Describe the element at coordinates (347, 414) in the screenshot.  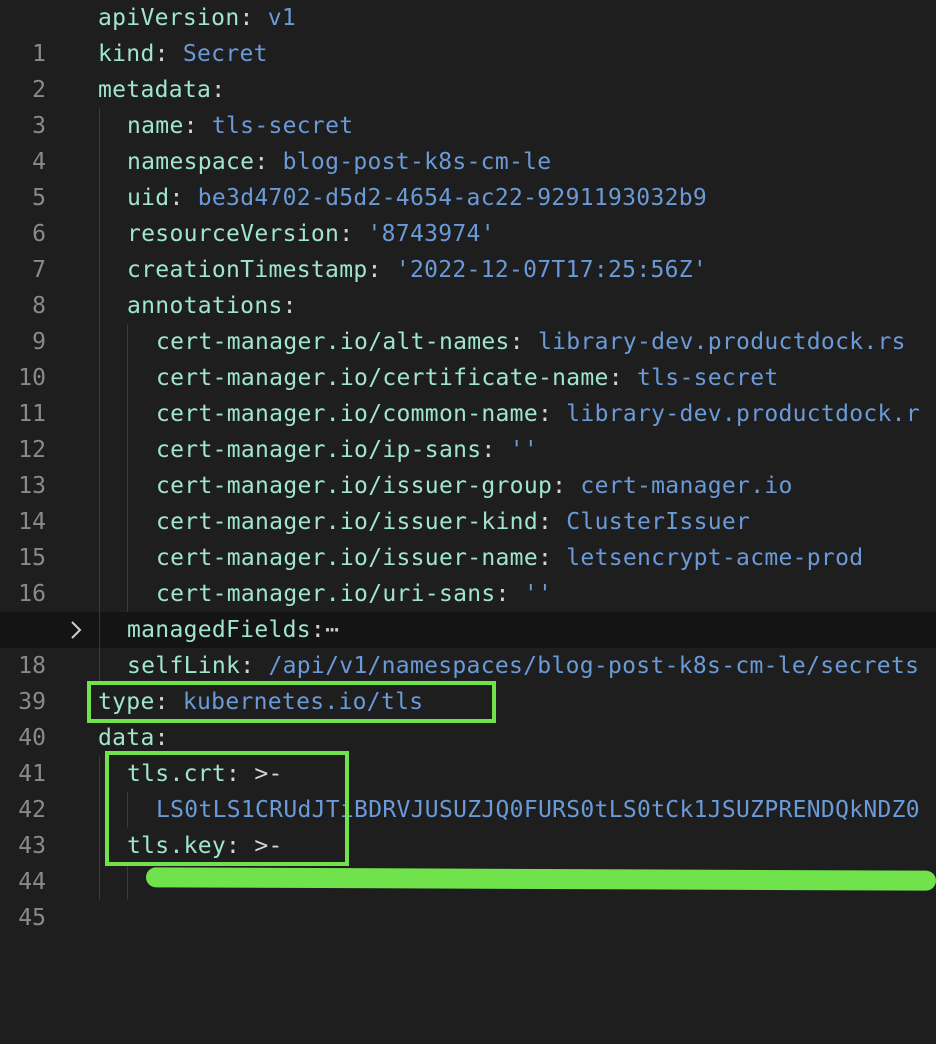
I see `yaml-key: cert-manager.io/common-name` at that location.